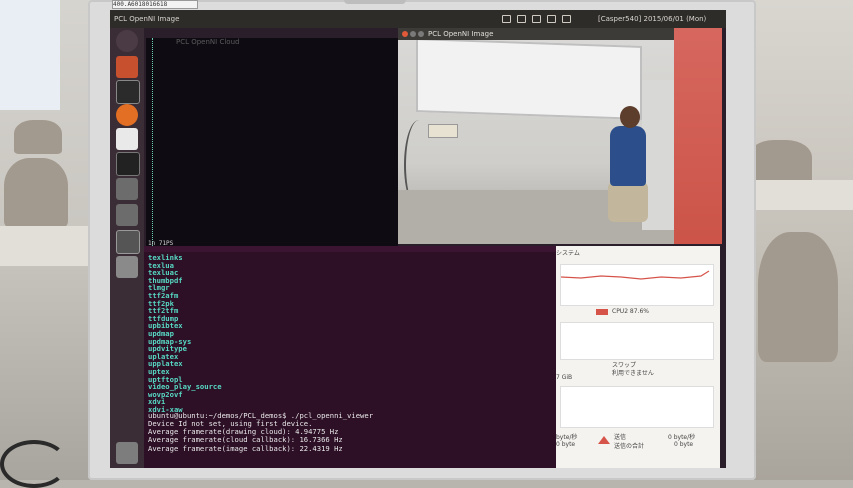  Describe the element at coordinates (38, 137) in the screenshot. I see `chair-left-back` at that location.